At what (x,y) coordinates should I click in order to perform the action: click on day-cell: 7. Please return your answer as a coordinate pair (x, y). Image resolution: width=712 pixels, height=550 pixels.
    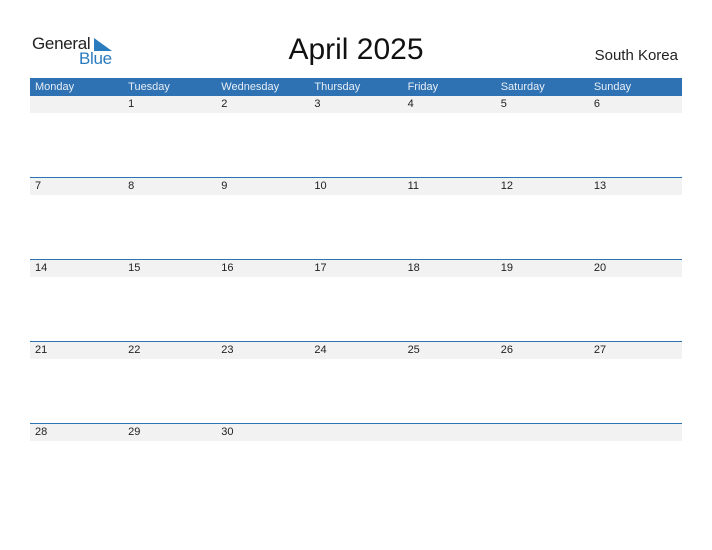
    Looking at the image, I should click on (38, 186).